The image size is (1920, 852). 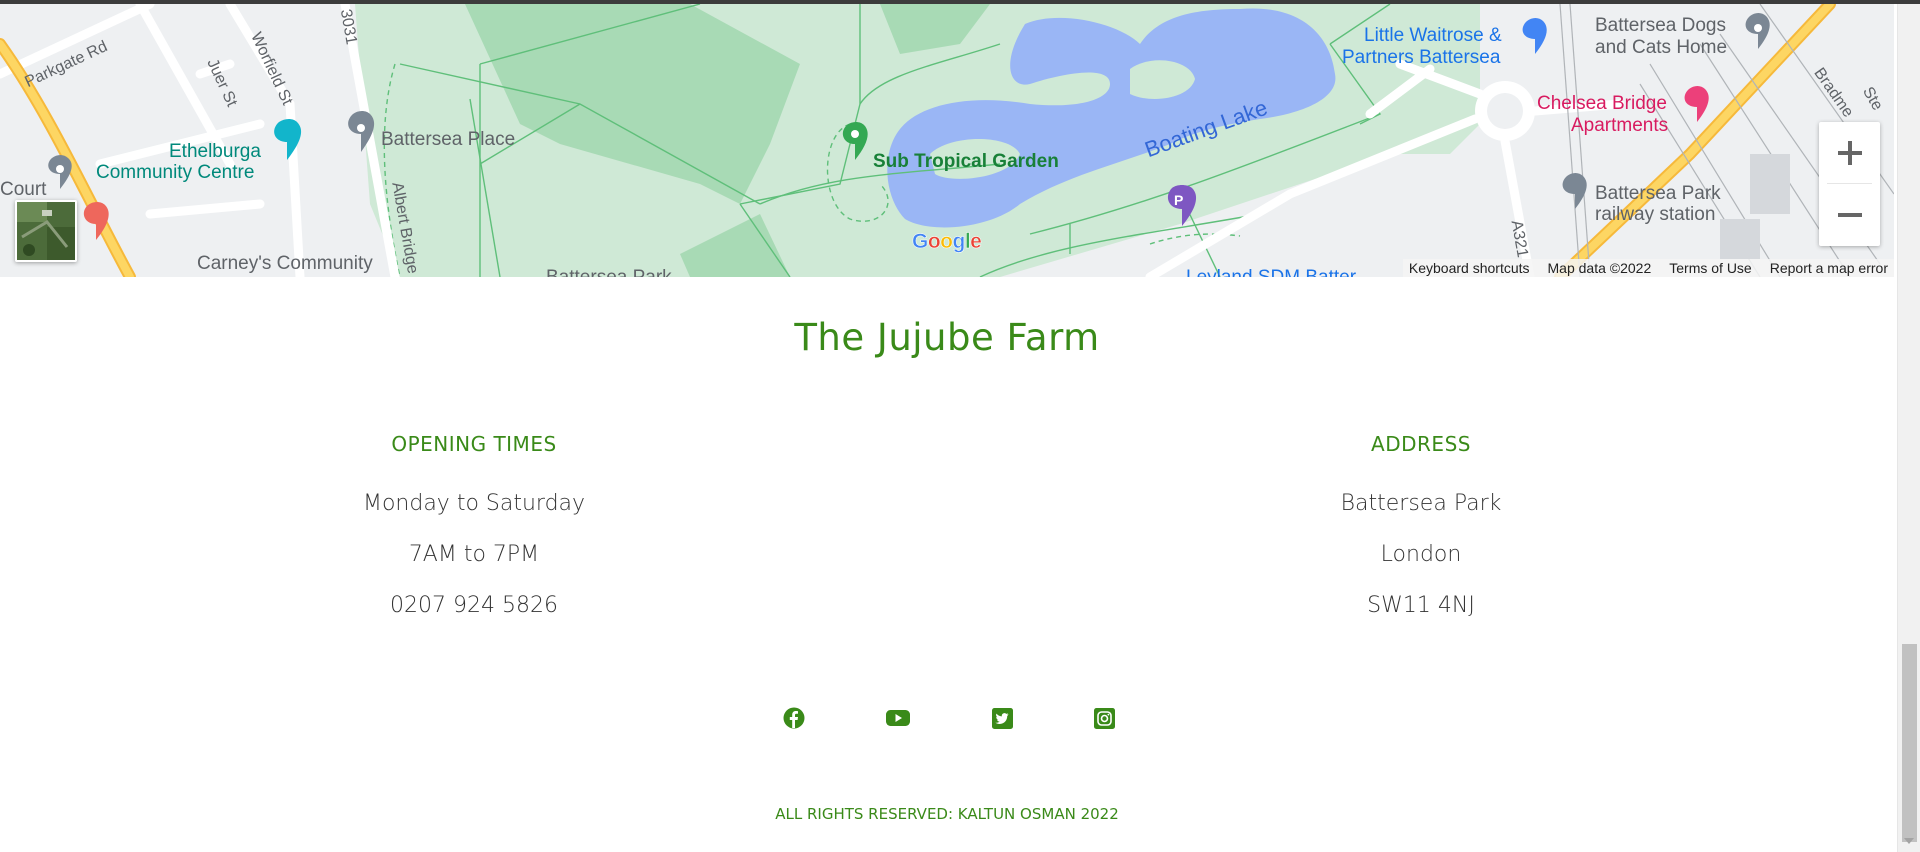 What do you see at coordinates (474, 554) in the screenshot?
I see `opening-hours: 7AM to 7PM` at bounding box center [474, 554].